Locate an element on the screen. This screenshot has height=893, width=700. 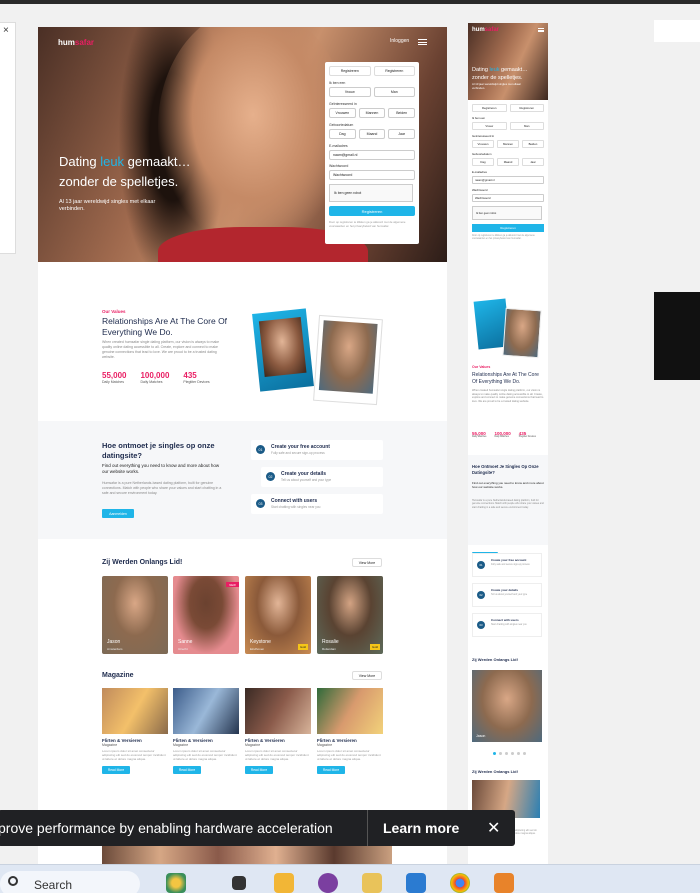
mobile-dob-day: Dag is located at coordinates (483, 162).